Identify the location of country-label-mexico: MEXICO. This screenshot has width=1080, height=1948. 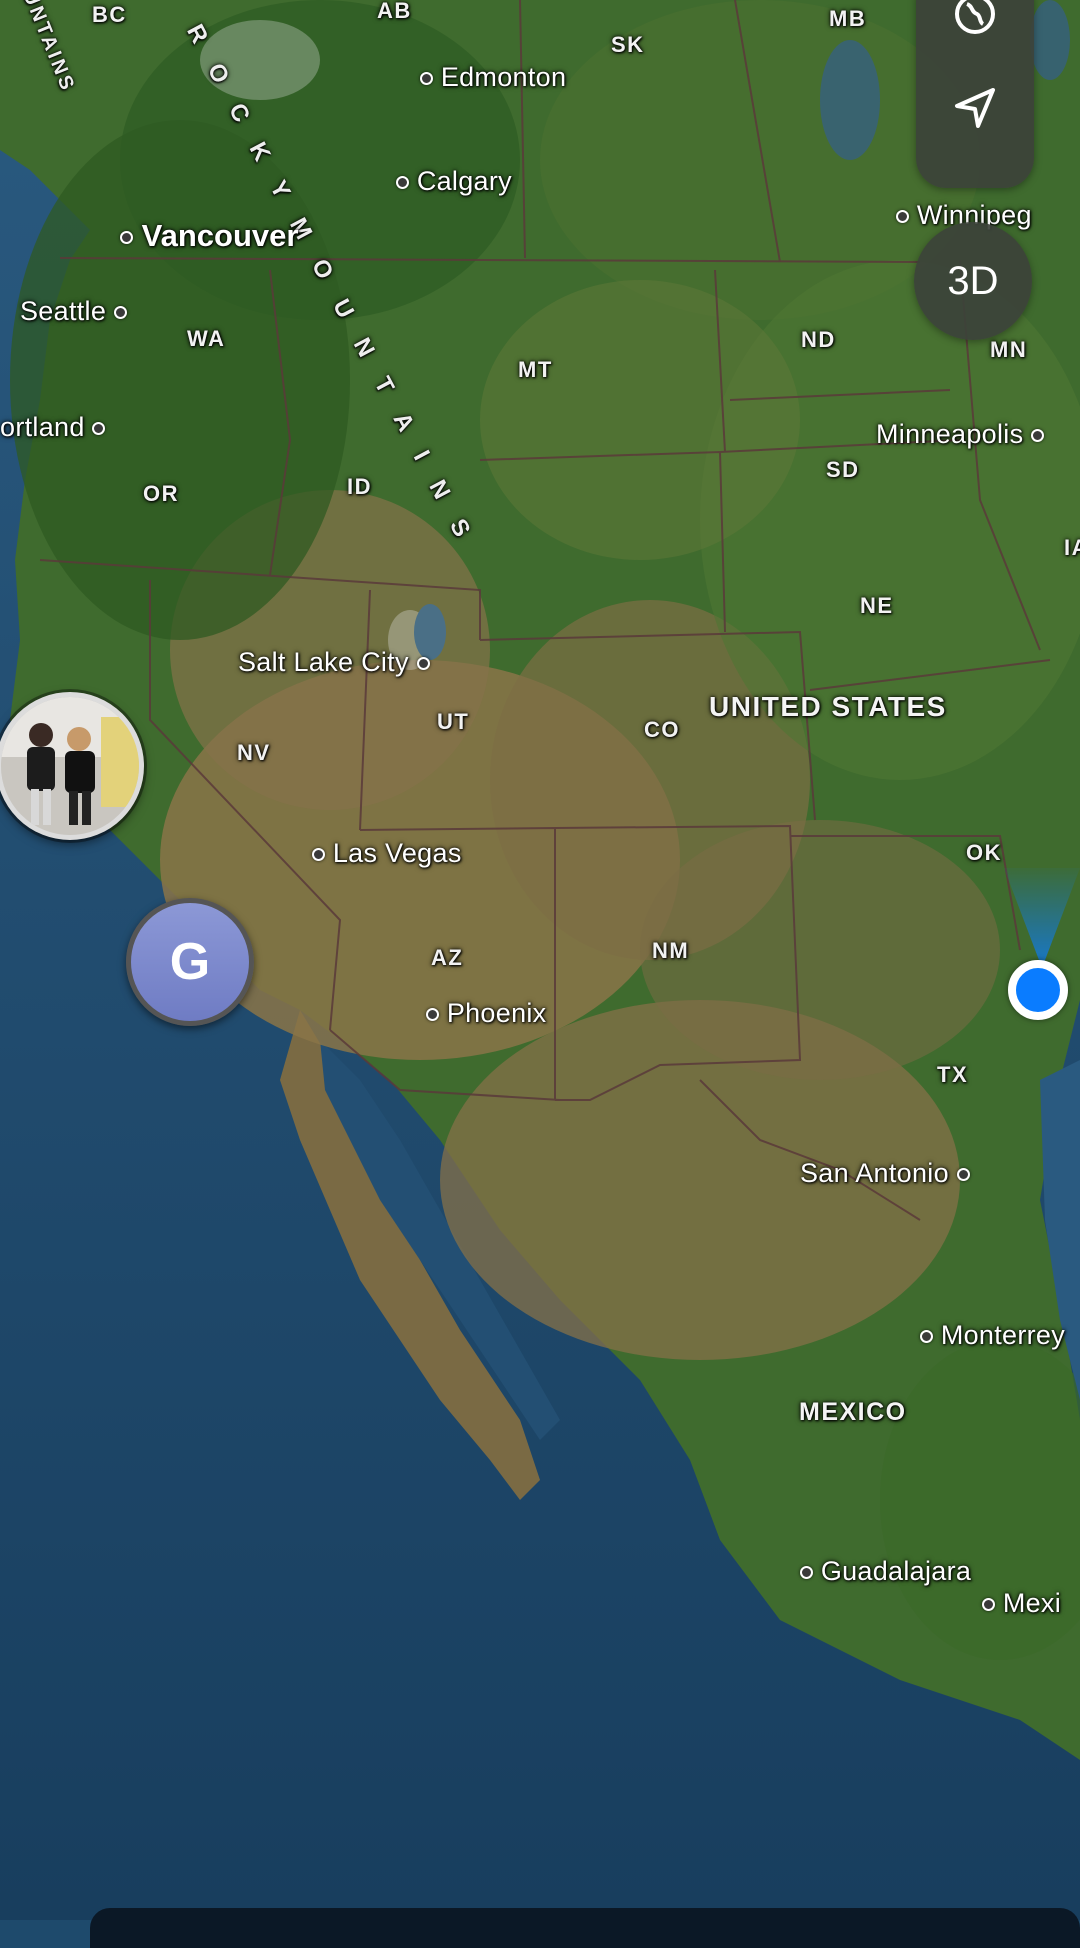
(853, 1412).